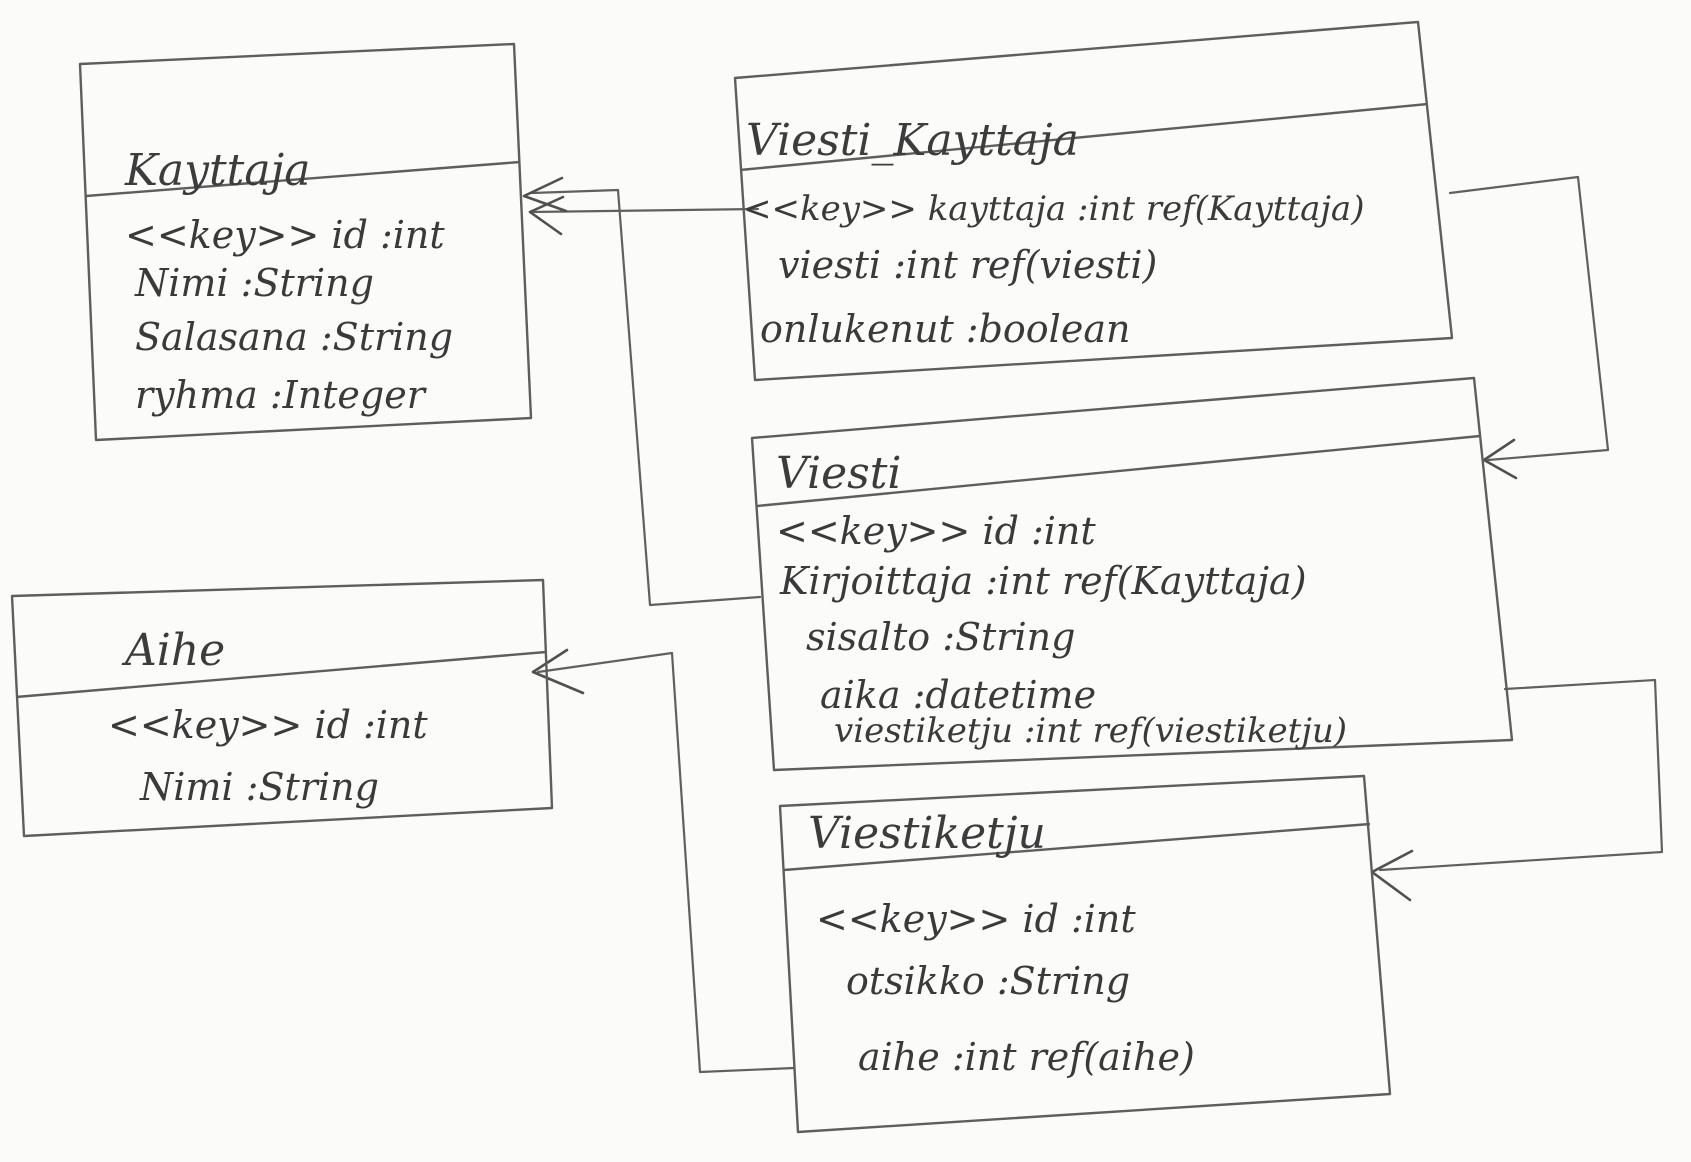 Image resolution: width=1691 pixels, height=1162 pixels. What do you see at coordinates (1090, 731) in the screenshot?
I see `class-viesti-attr: viestiketju :int ref(viestiketju)` at bounding box center [1090, 731].